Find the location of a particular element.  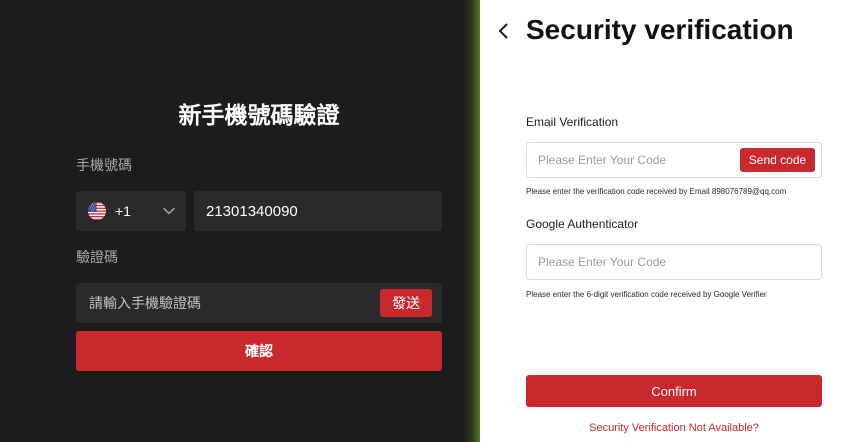

country-code-value: +1 is located at coordinates (123, 211).